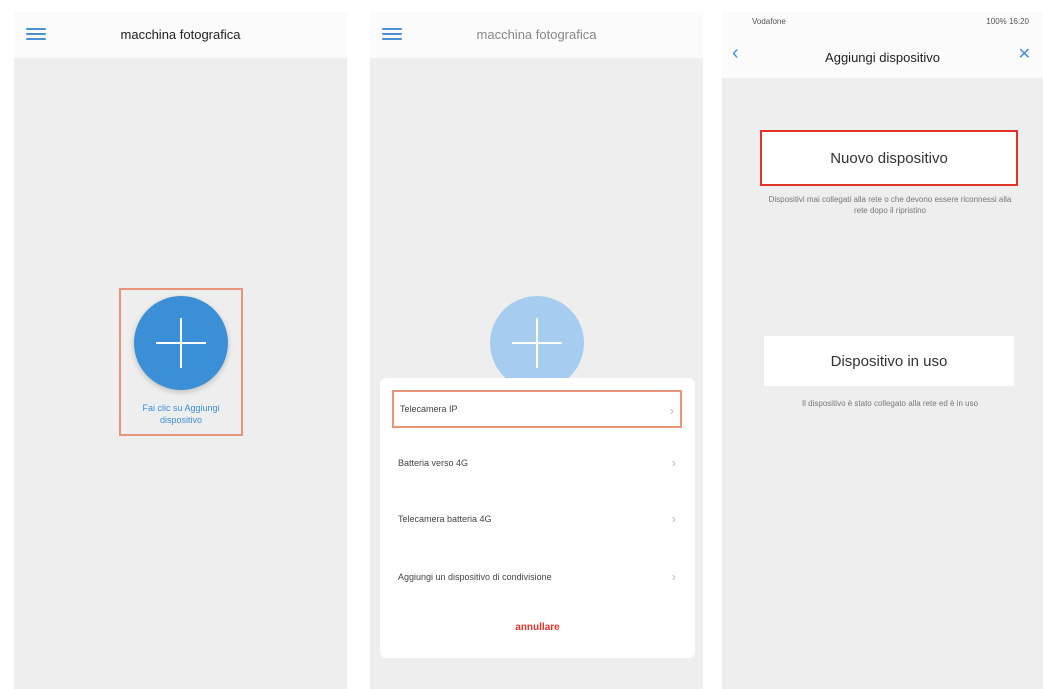  Describe the element at coordinates (475, 577) in the screenshot. I see `menu-item-label: Aggiungi un dispositivo di condivisione` at that location.